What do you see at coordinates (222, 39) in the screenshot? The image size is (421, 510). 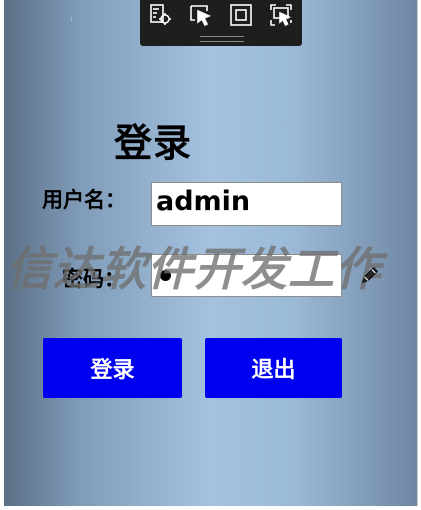 I see `toolbar-grip` at bounding box center [222, 39].